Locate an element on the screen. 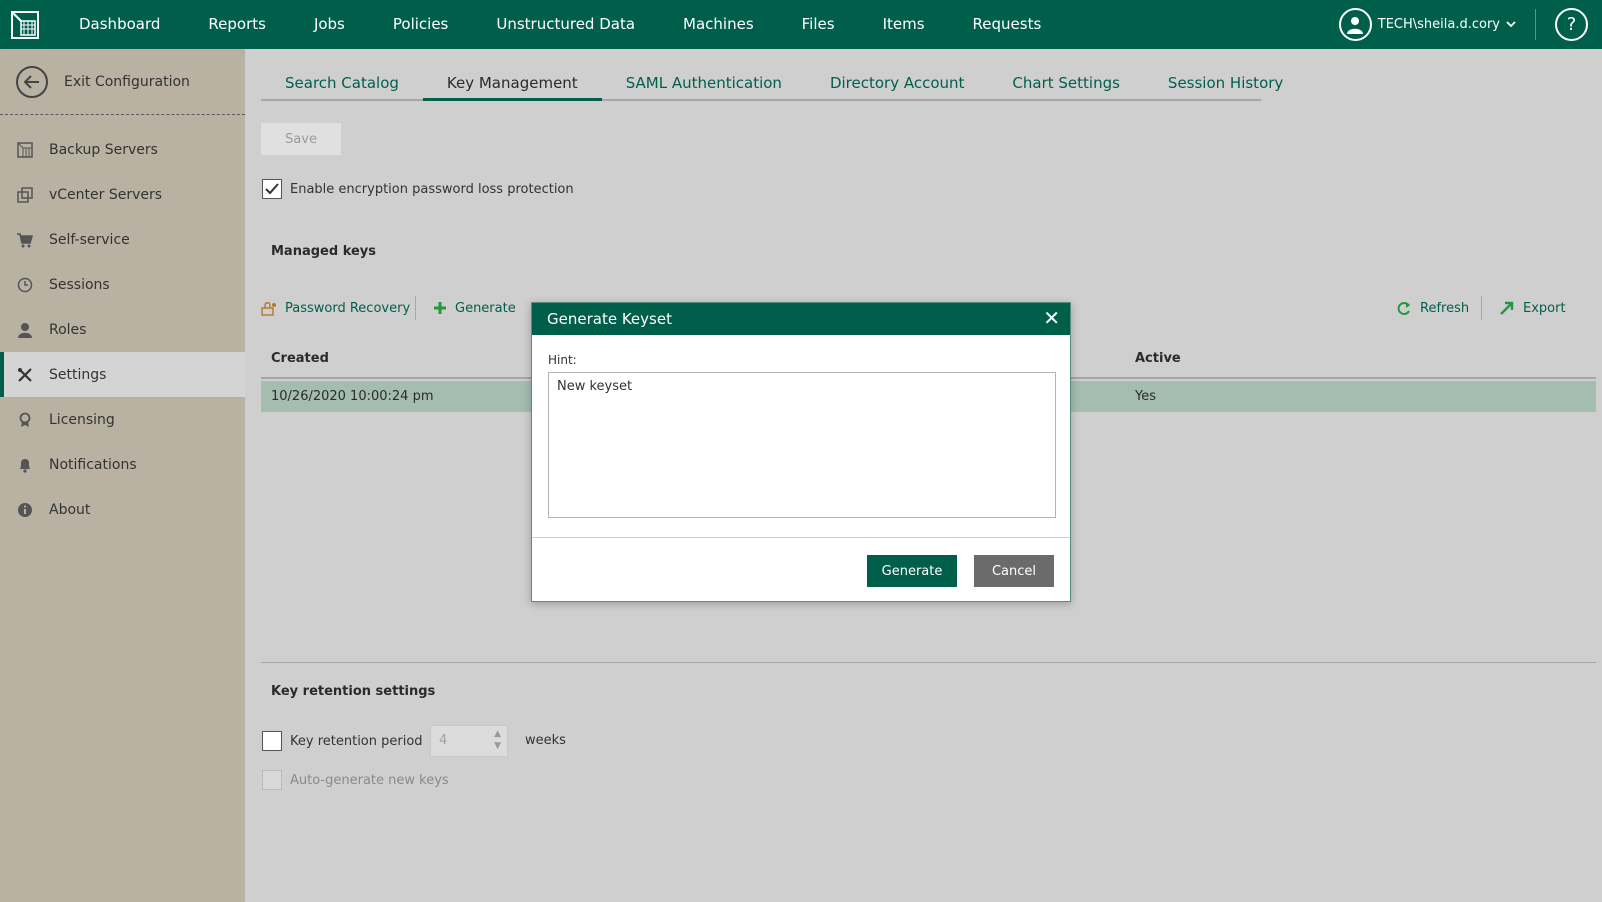  license-icon is located at coordinates (25, 420).